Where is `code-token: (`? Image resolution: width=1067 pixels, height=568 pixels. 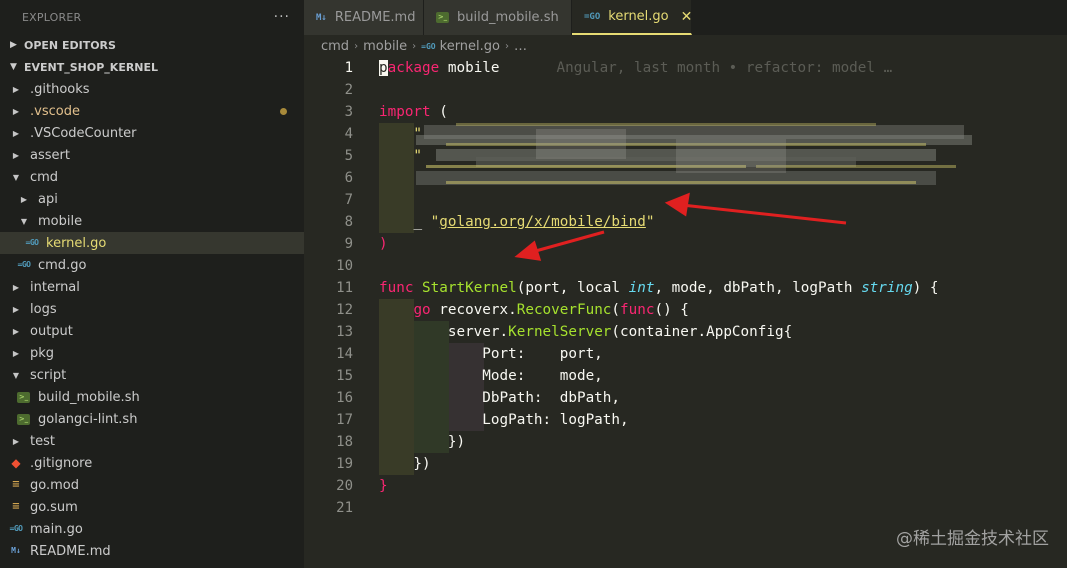 code-token: ( is located at coordinates (616, 310).